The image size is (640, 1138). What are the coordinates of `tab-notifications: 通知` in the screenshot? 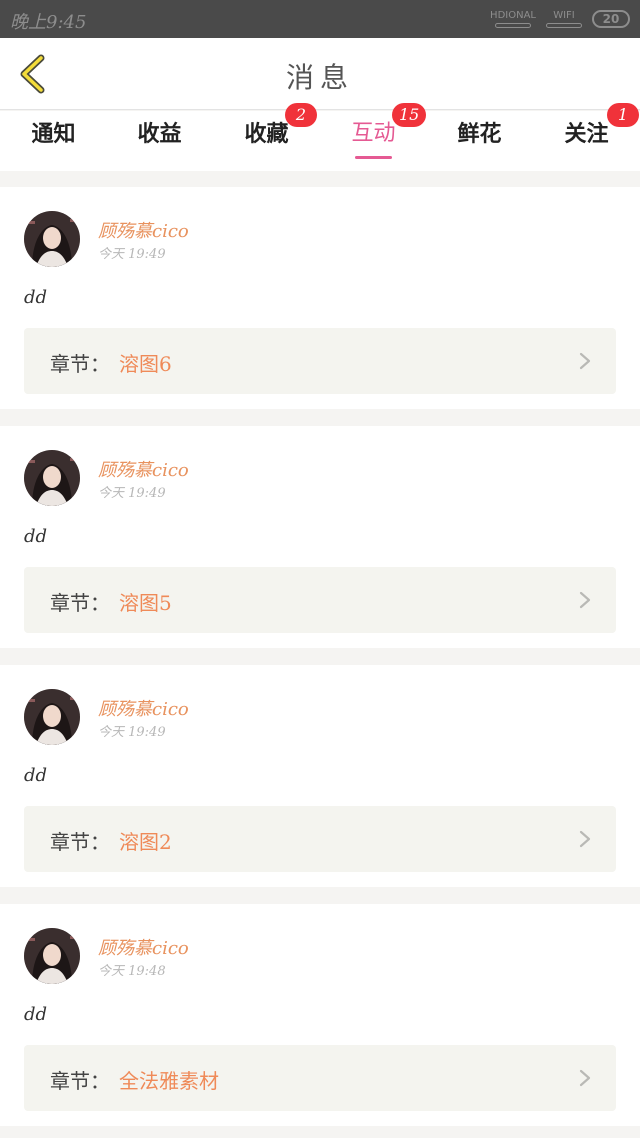 It's located at (53, 141).